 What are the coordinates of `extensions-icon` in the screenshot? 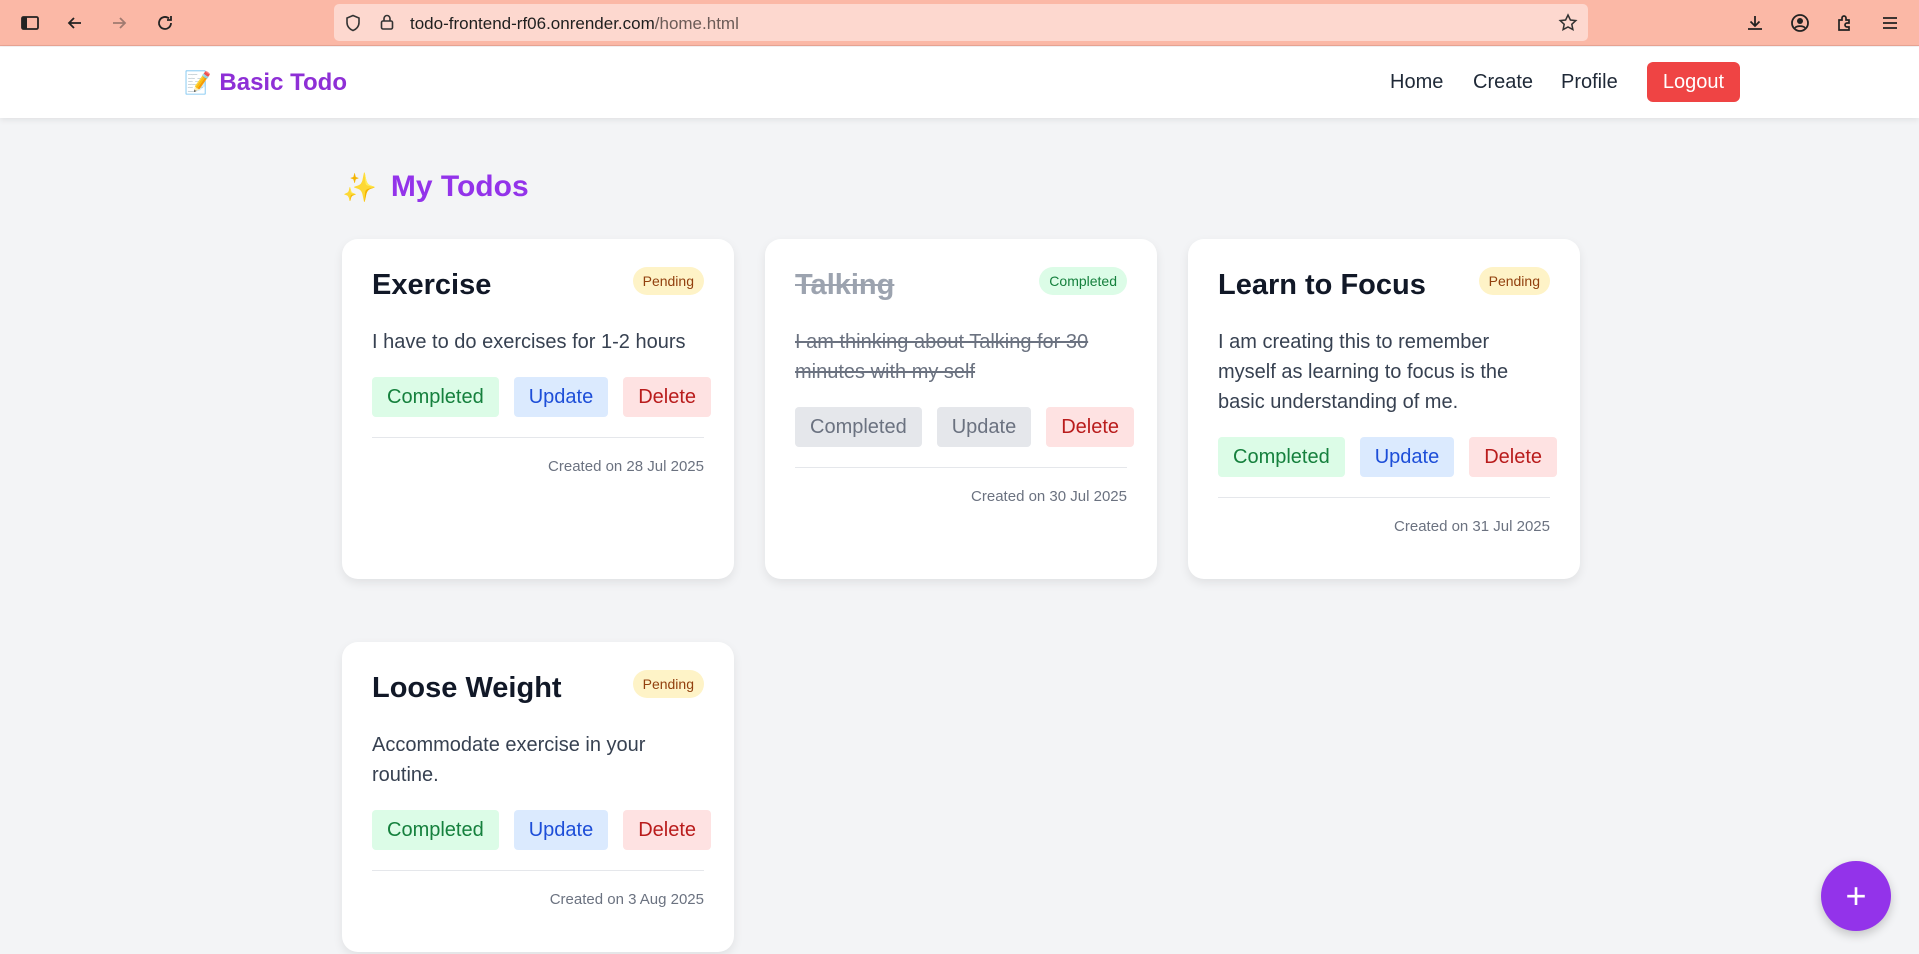 It's located at (1845, 23).